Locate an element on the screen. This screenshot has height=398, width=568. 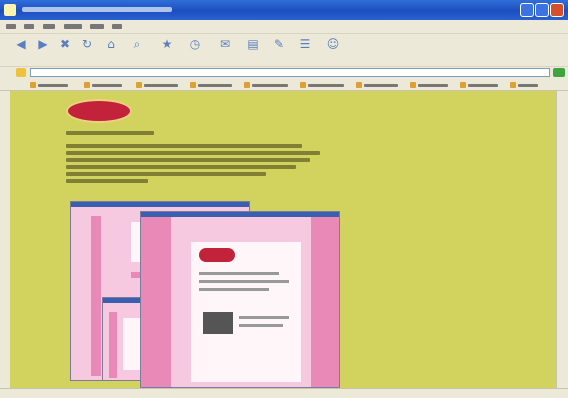
toolbar-button-messenger: ☺ is located at coordinates (333, 50).